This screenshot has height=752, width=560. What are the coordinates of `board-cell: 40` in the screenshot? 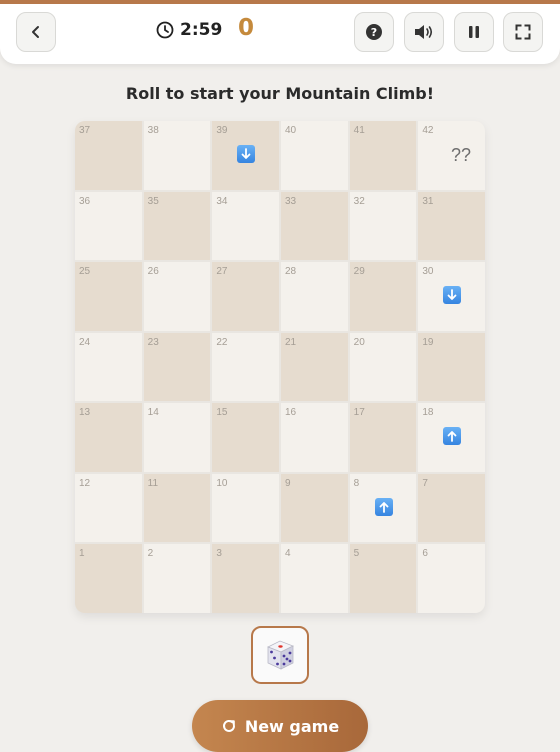 It's located at (314, 155).